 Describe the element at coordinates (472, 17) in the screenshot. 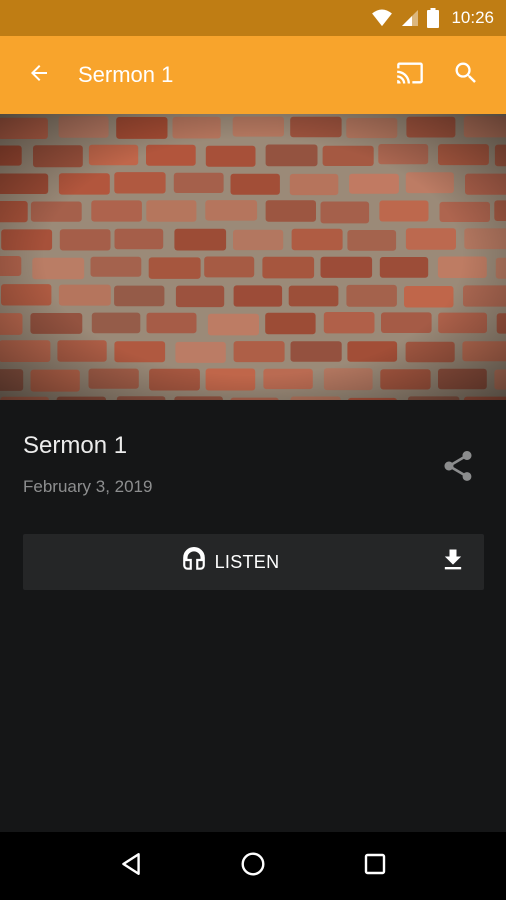

I see `status-time: 10:26` at that location.